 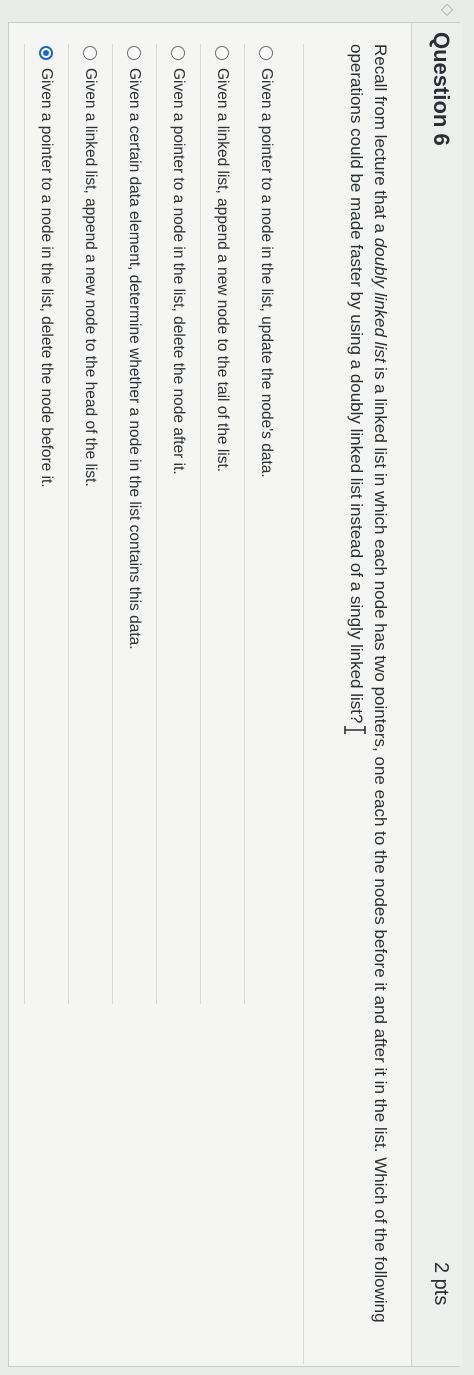 I want to click on question-prompt-part1: Recall from lecture that a, so click(x=380, y=141).